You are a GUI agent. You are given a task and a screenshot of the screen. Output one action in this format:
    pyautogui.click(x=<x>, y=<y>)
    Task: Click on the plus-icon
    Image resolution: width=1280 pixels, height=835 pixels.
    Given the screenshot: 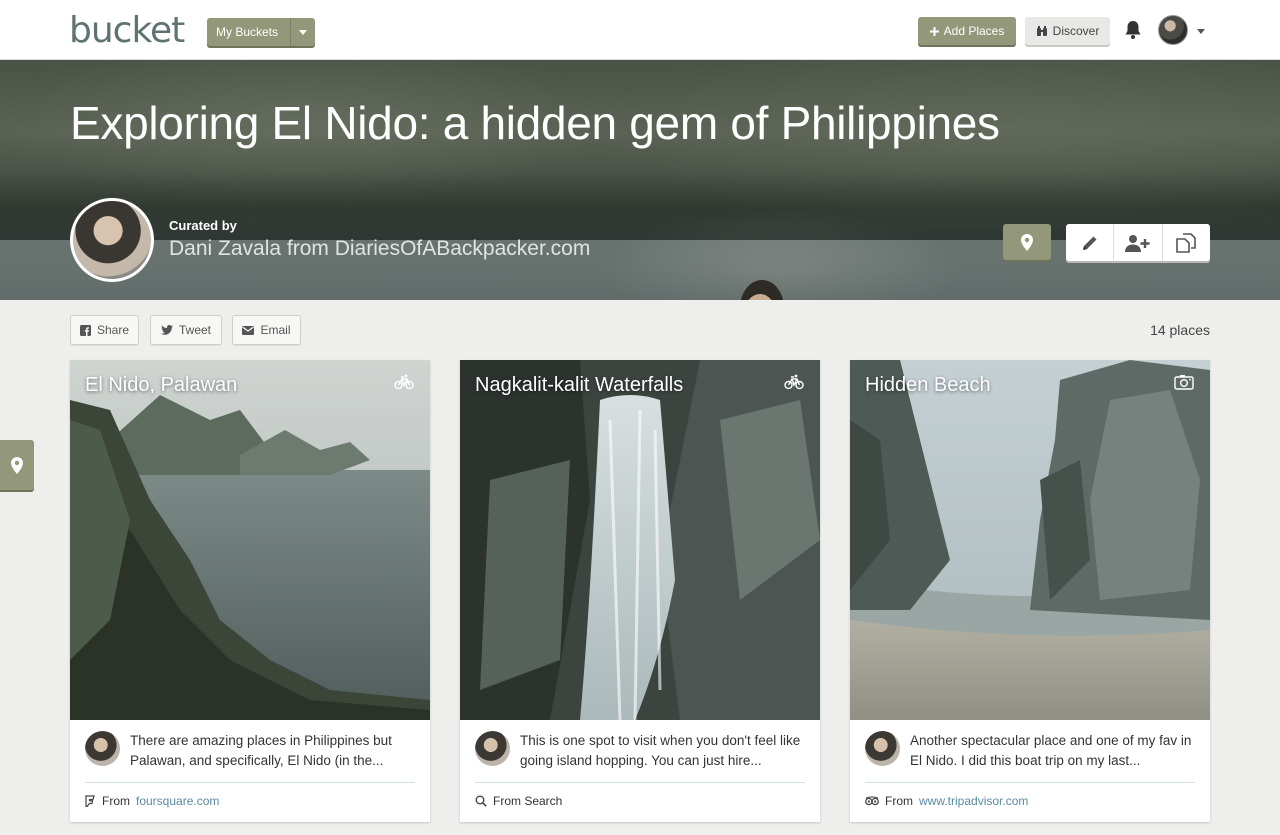 What is the action you would take?
    pyautogui.click(x=934, y=31)
    